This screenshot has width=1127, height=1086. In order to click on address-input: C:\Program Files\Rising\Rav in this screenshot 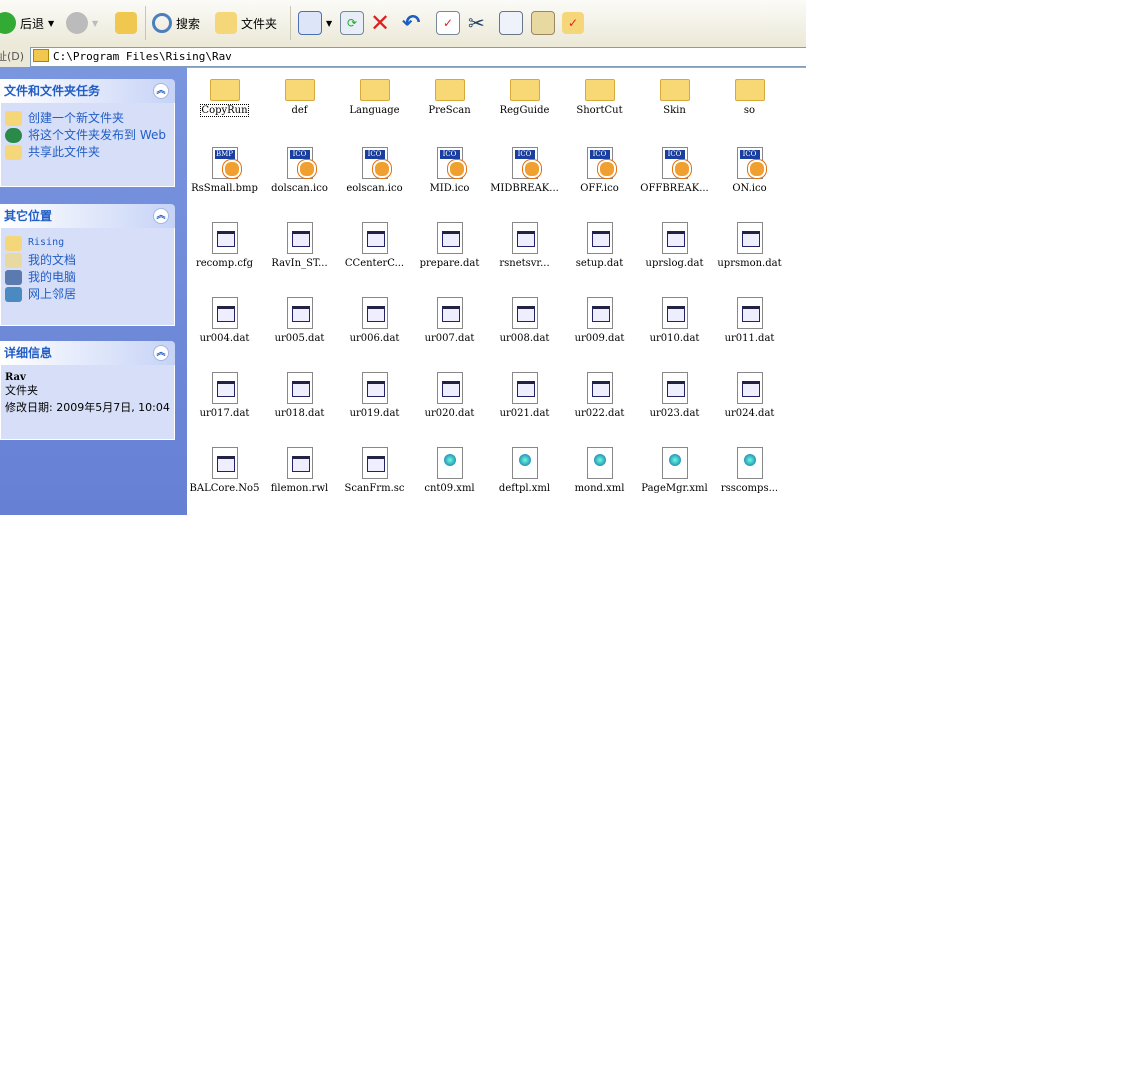, I will do `click(418, 57)`.